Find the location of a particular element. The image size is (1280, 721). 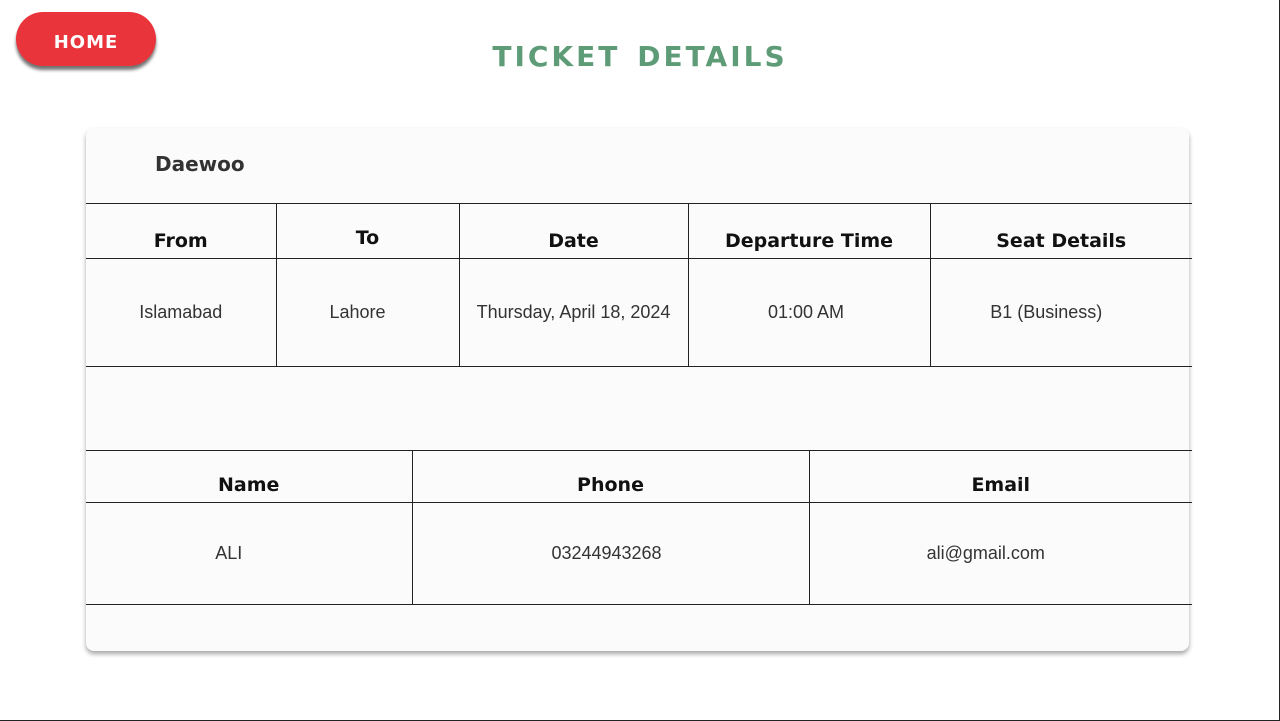

table-header-row: From To Date Departure Time Seat Details is located at coordinates (639, 231).